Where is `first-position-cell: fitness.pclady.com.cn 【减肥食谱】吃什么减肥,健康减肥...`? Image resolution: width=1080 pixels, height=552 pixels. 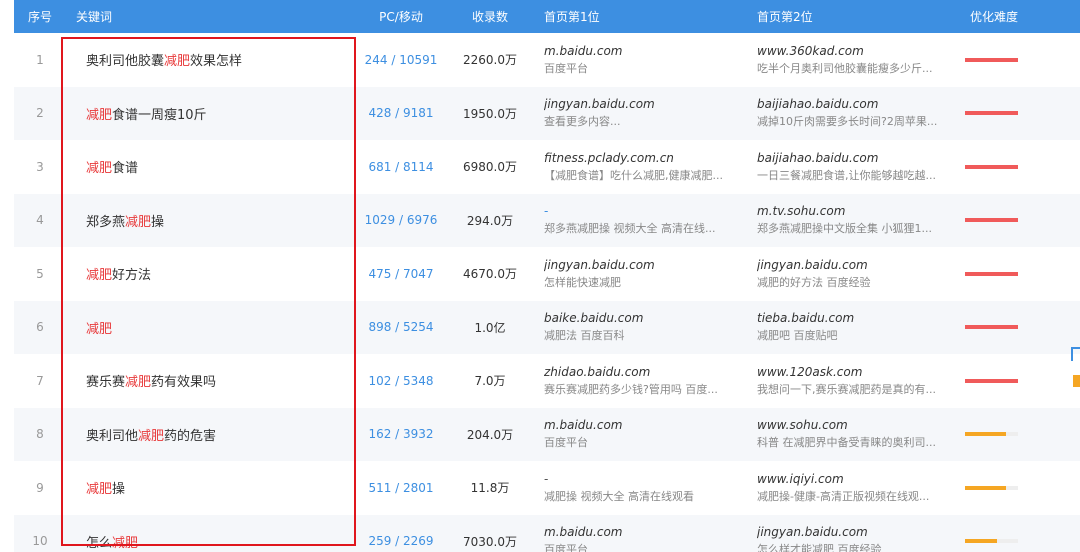
first-position-cell: fitness.pclady.com.cn 【减肥食谱】吃什么减肥,健康减肥... is located at coordinates (640, 167).